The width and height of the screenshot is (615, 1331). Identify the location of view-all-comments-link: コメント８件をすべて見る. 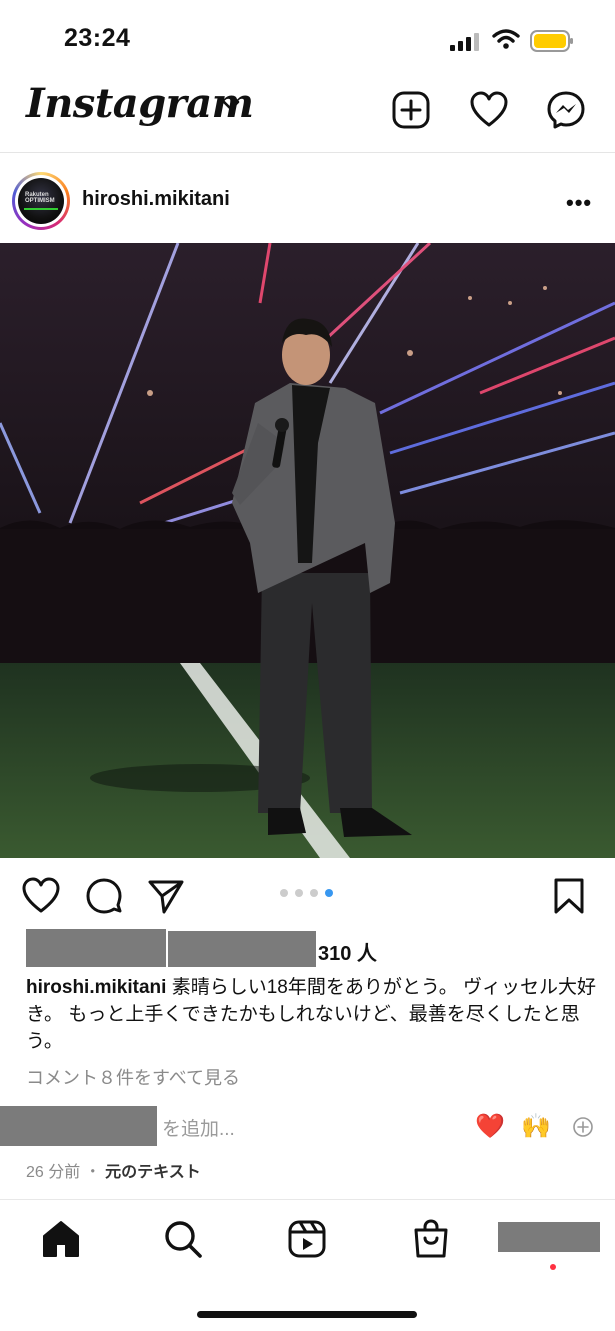
(133, 1077).